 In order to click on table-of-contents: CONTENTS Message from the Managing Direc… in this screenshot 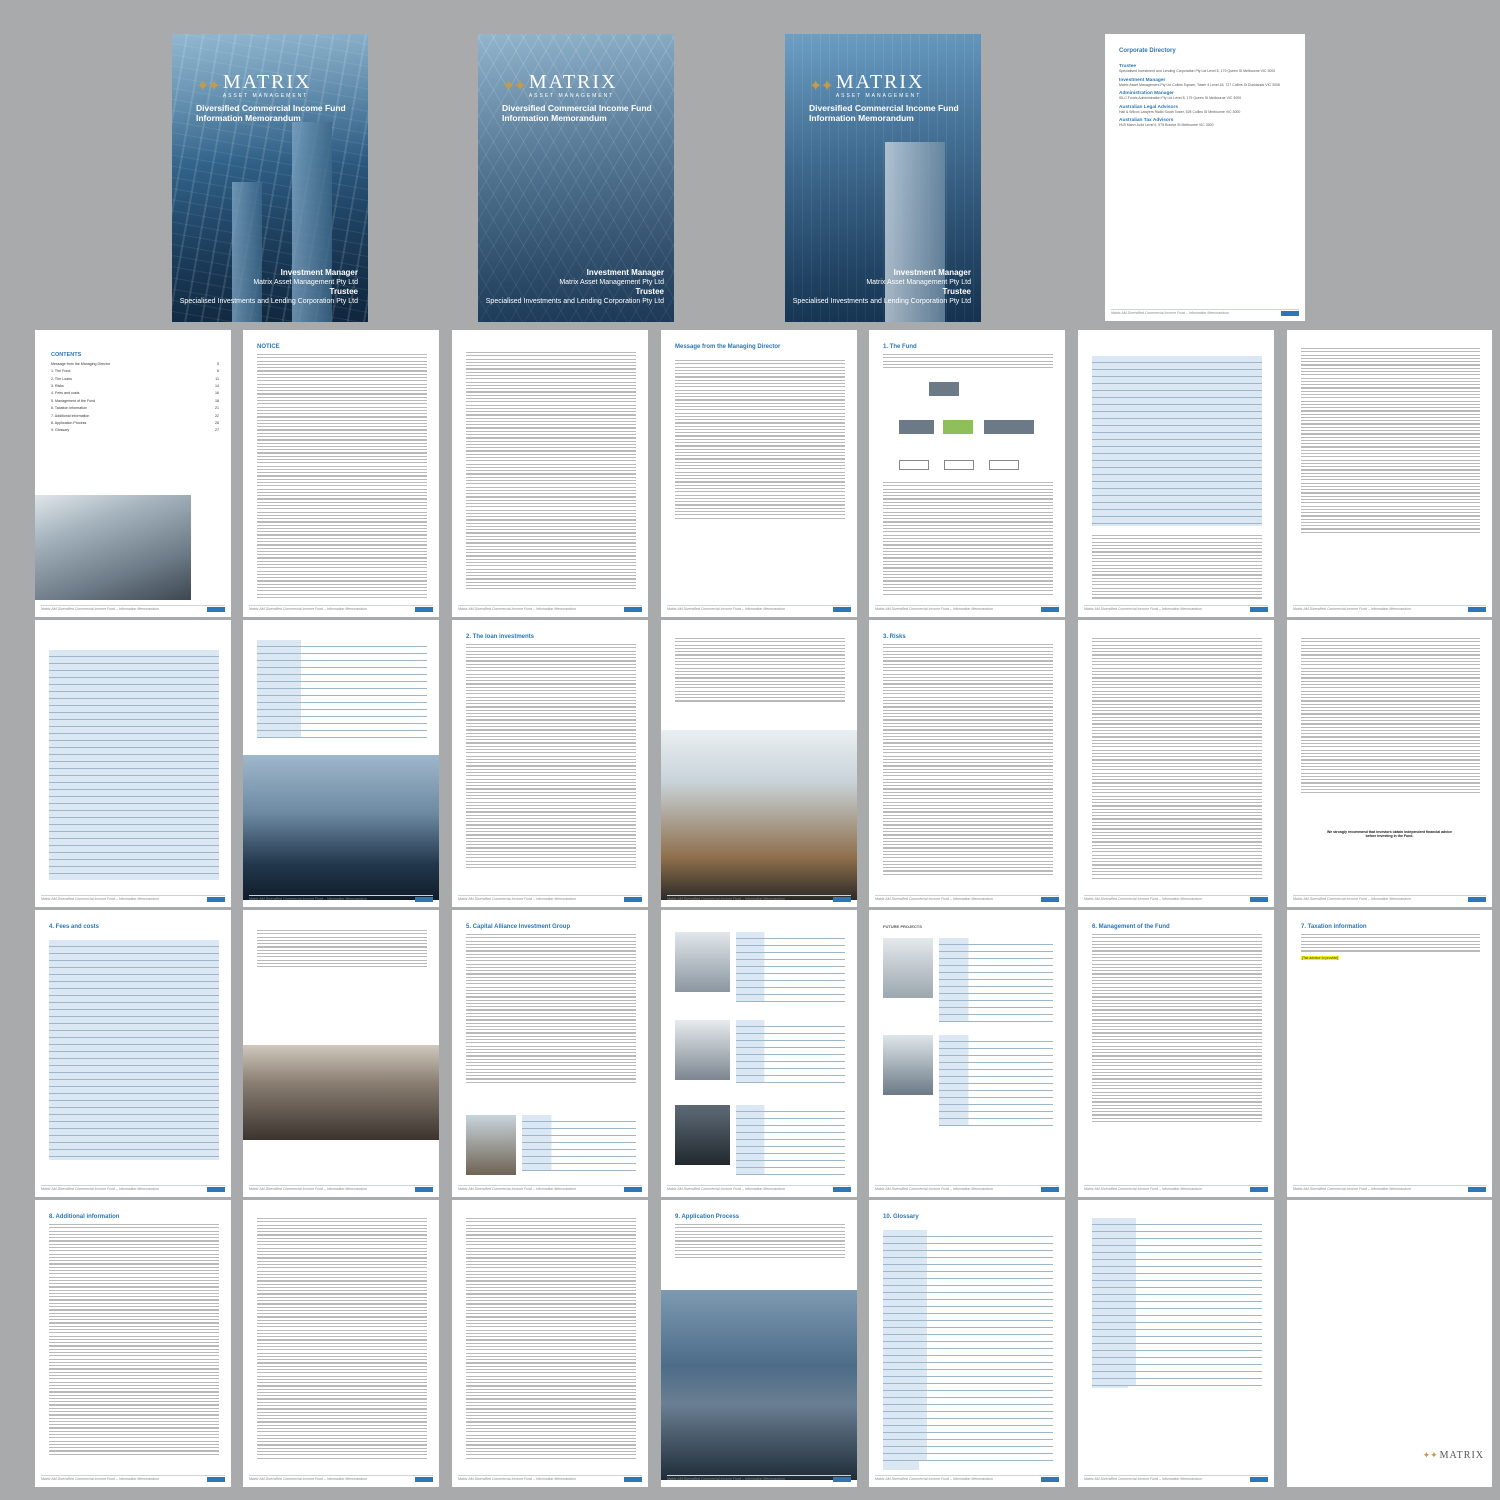, I will do `click(135, 392)`.